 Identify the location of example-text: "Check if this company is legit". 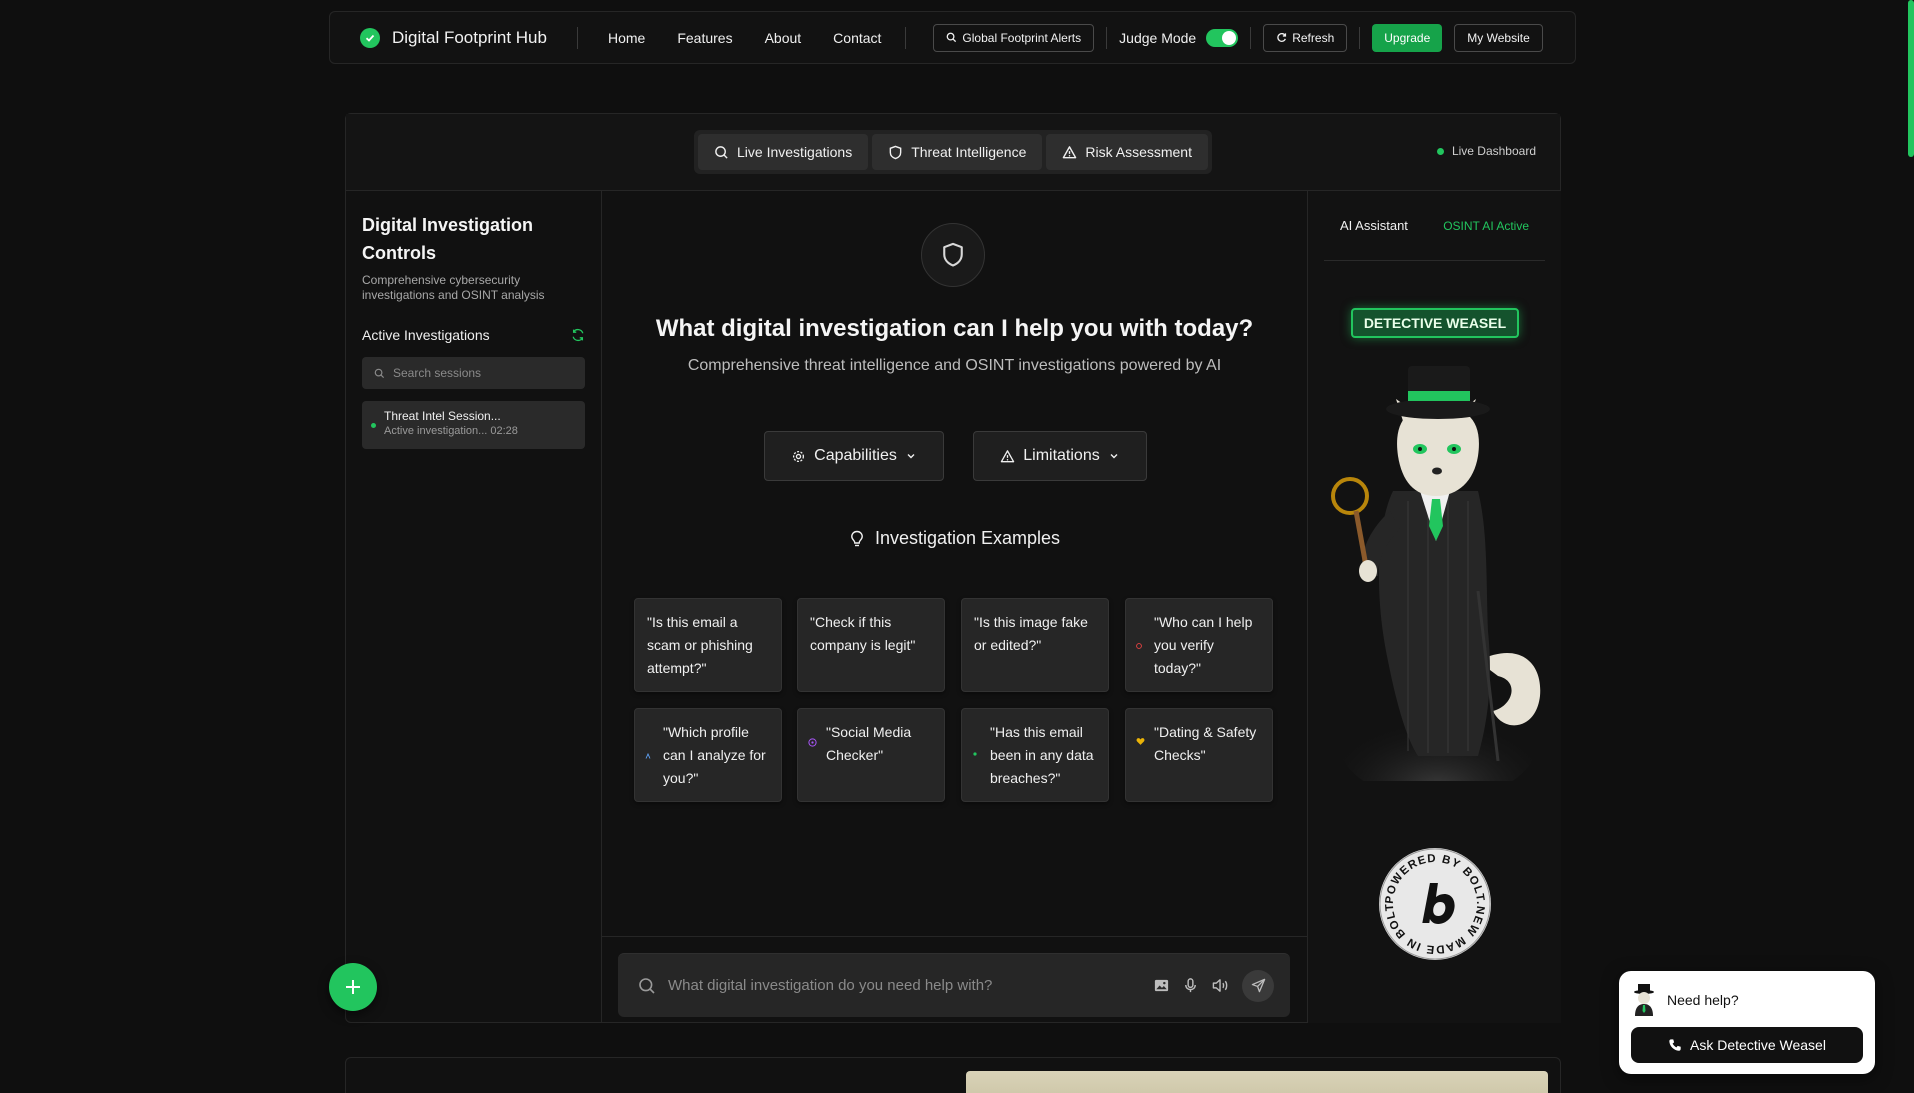
(863, 633).